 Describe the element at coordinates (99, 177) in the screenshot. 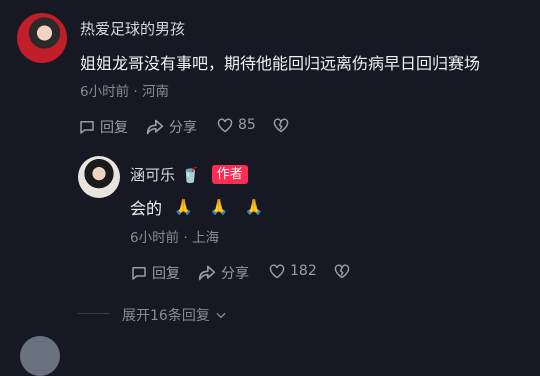

I see `reply-avatar` at that location.